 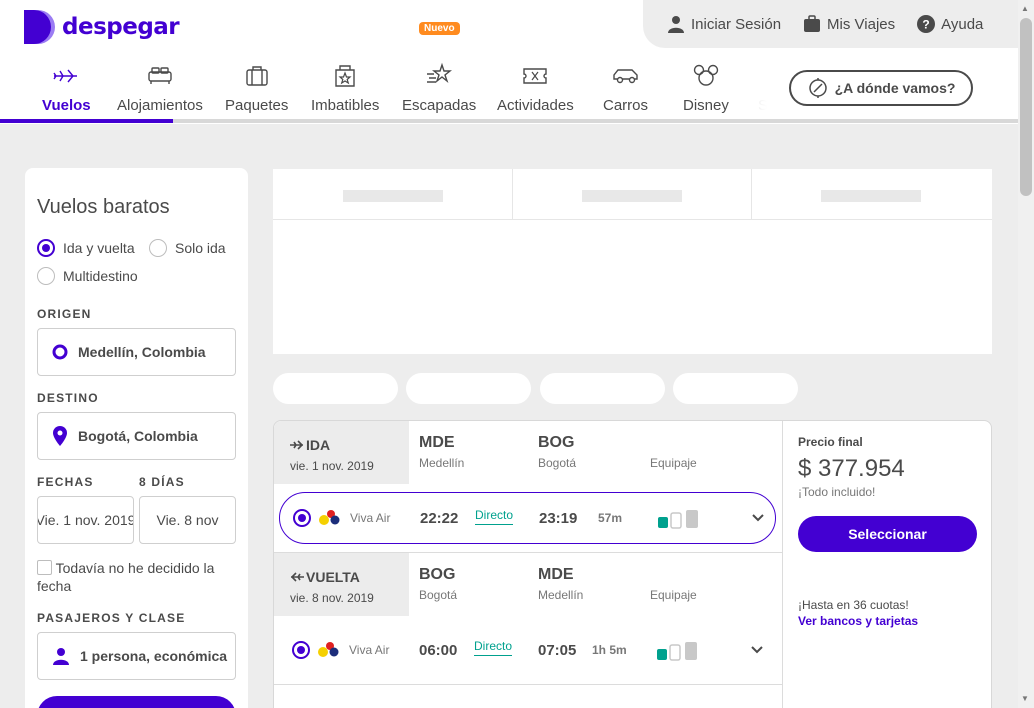 I want to click on nav-item-alojamientos: Alojamientos, so click(x=160, y=87).